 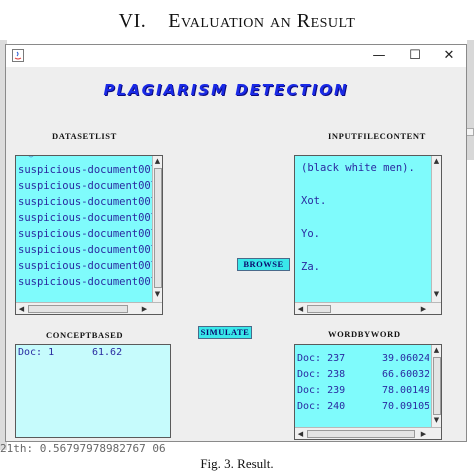 I want to click on browse-button: Browse, so click(x=263, y=264).